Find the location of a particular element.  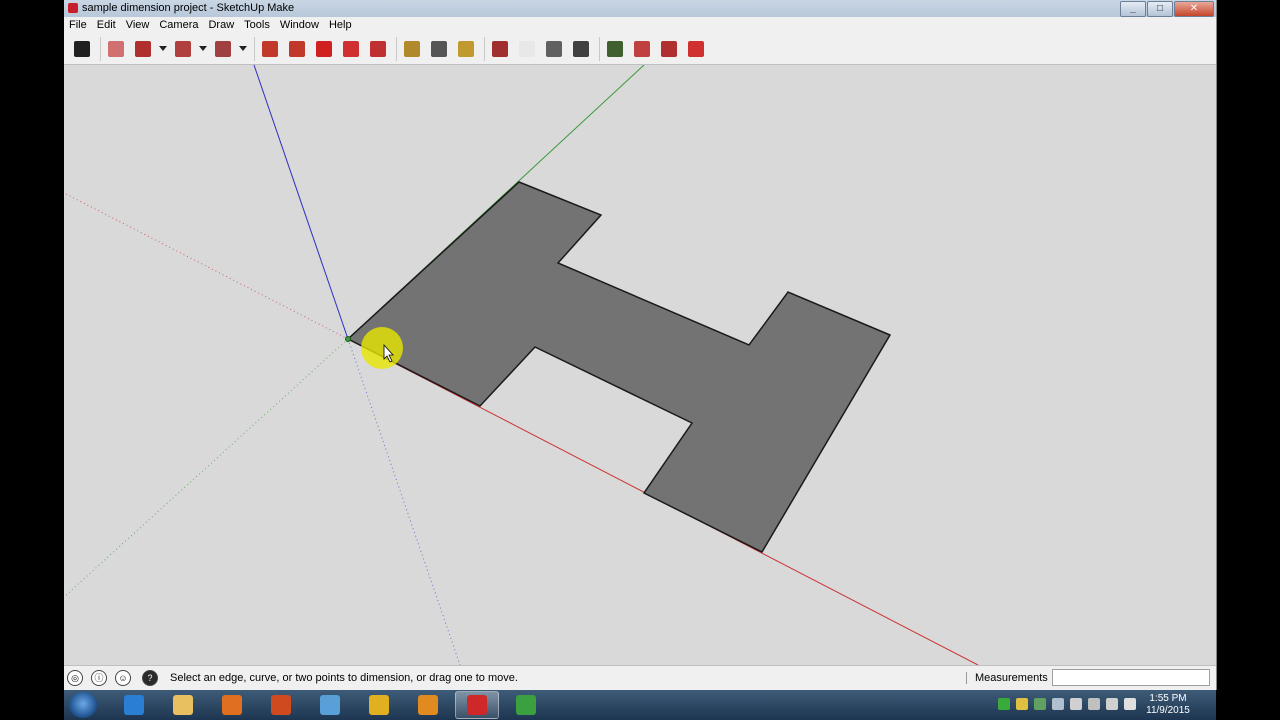

select-tool is located at coordinates (82, 49).